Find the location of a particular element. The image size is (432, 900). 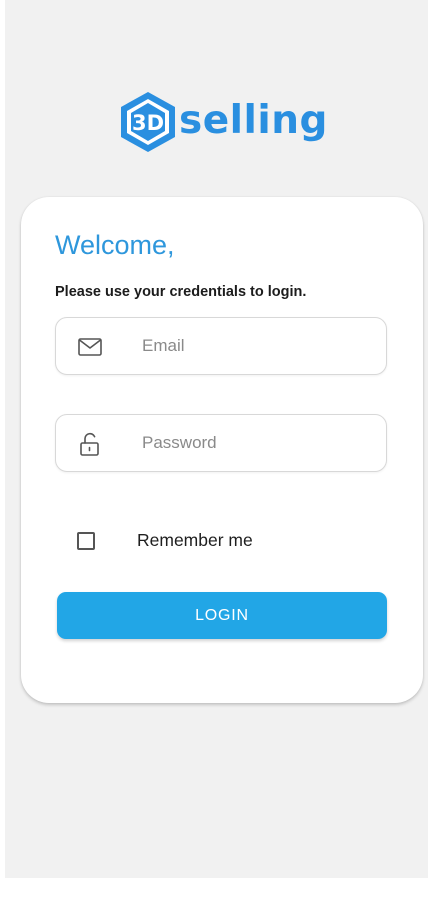

brand-logo: 3D selling is located at coordinates (223, 122).